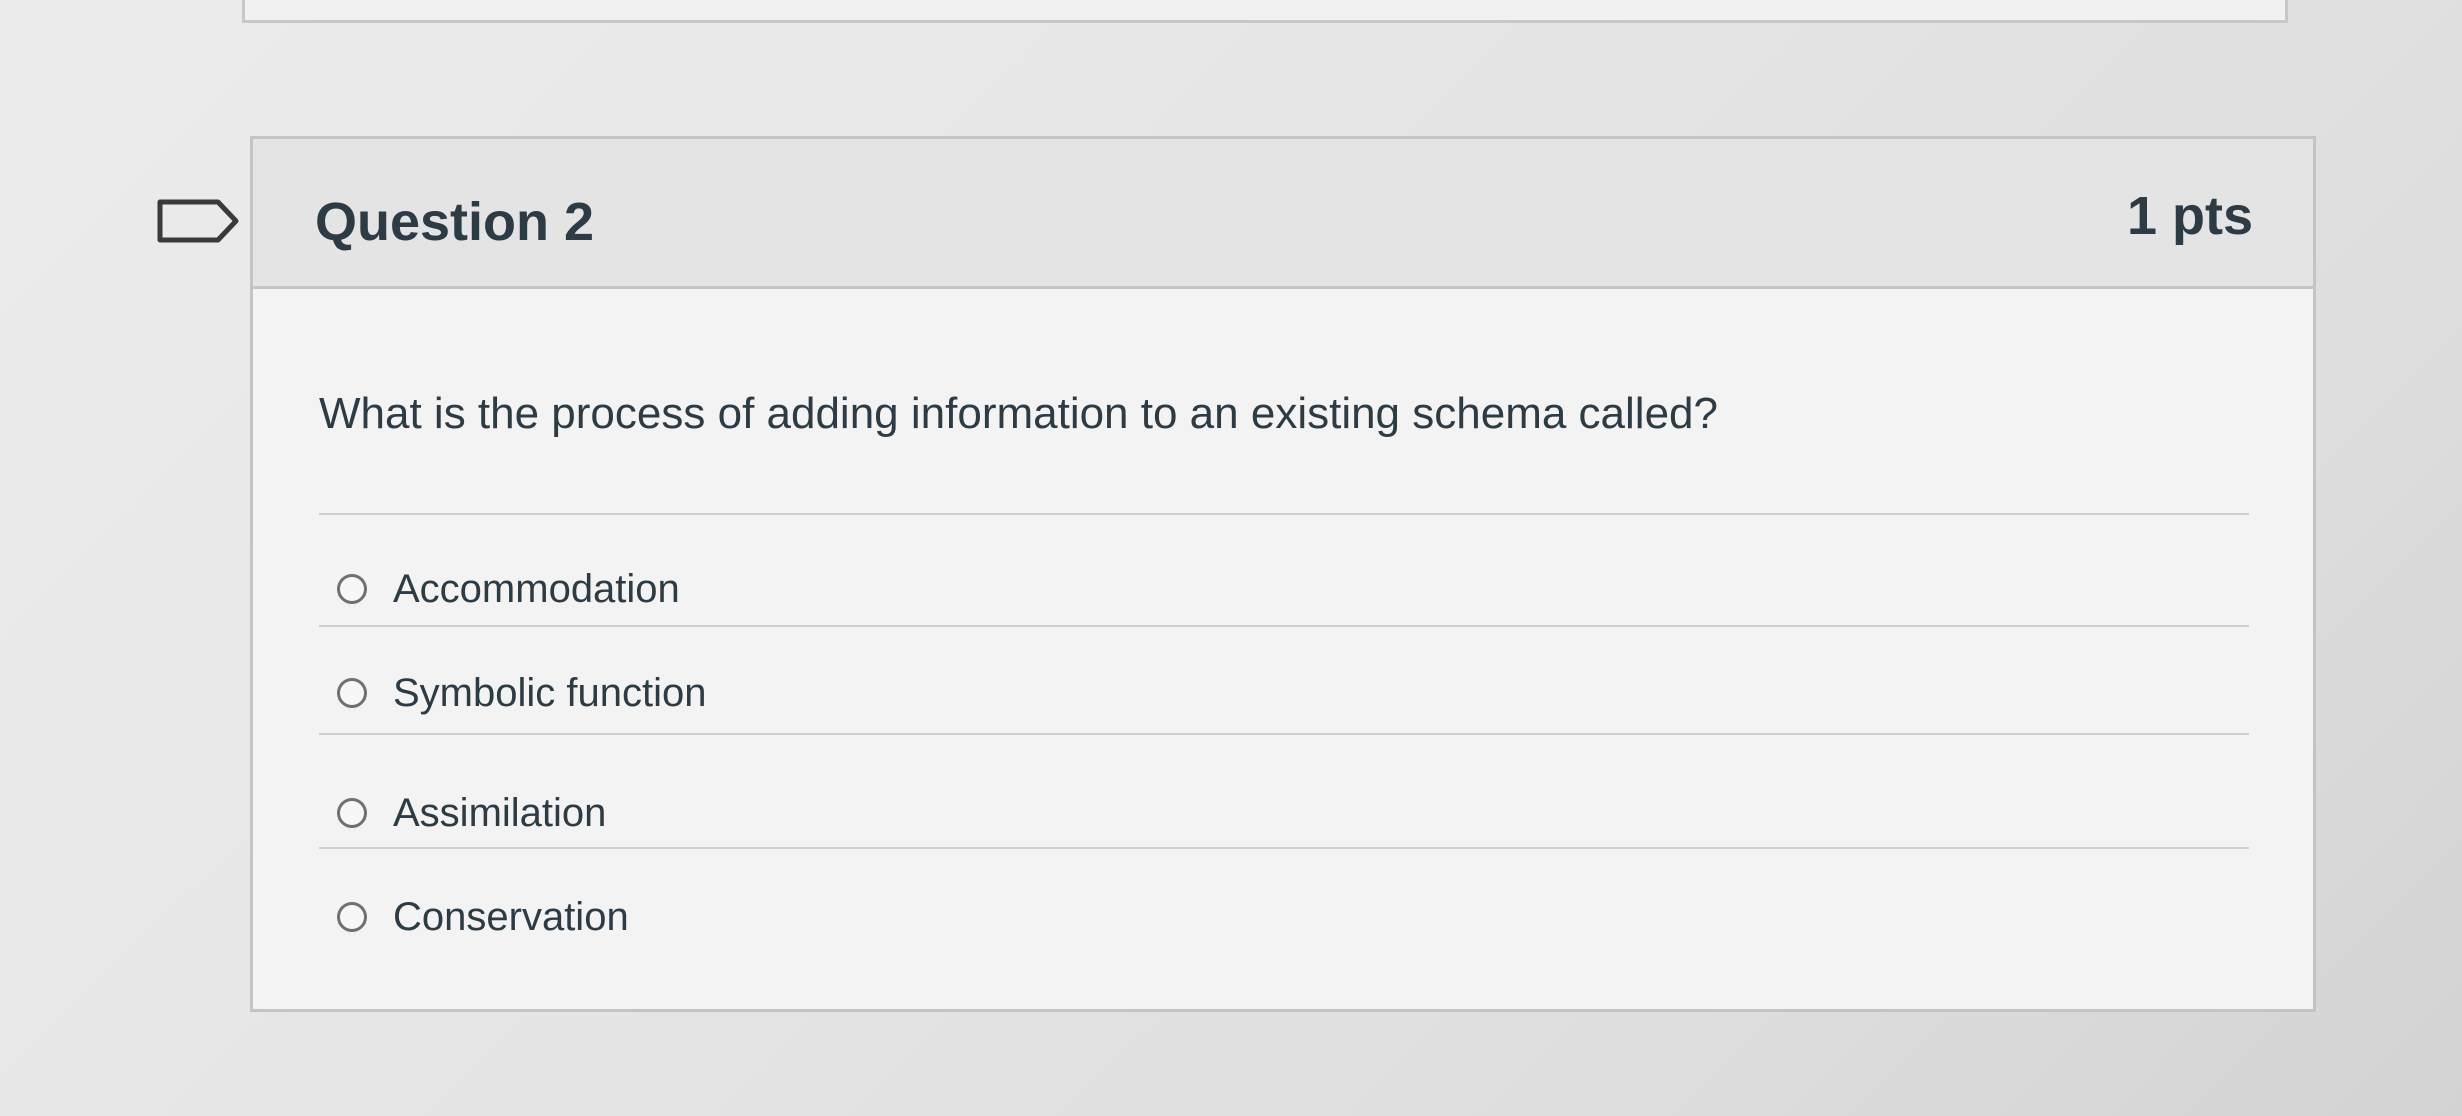  I want to click on answers-top-divider, so click(1284, 514).